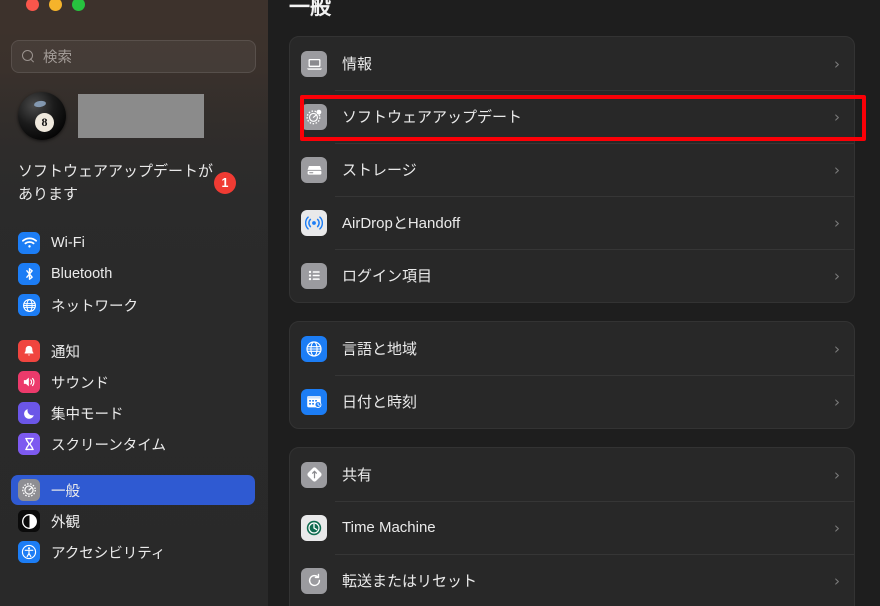 The width and height of the screenshot is (880, 606). What do you see at coordinates (29, 444) in the screenshot?
I see `hourglass-icon` at bounding box center [29, 444].